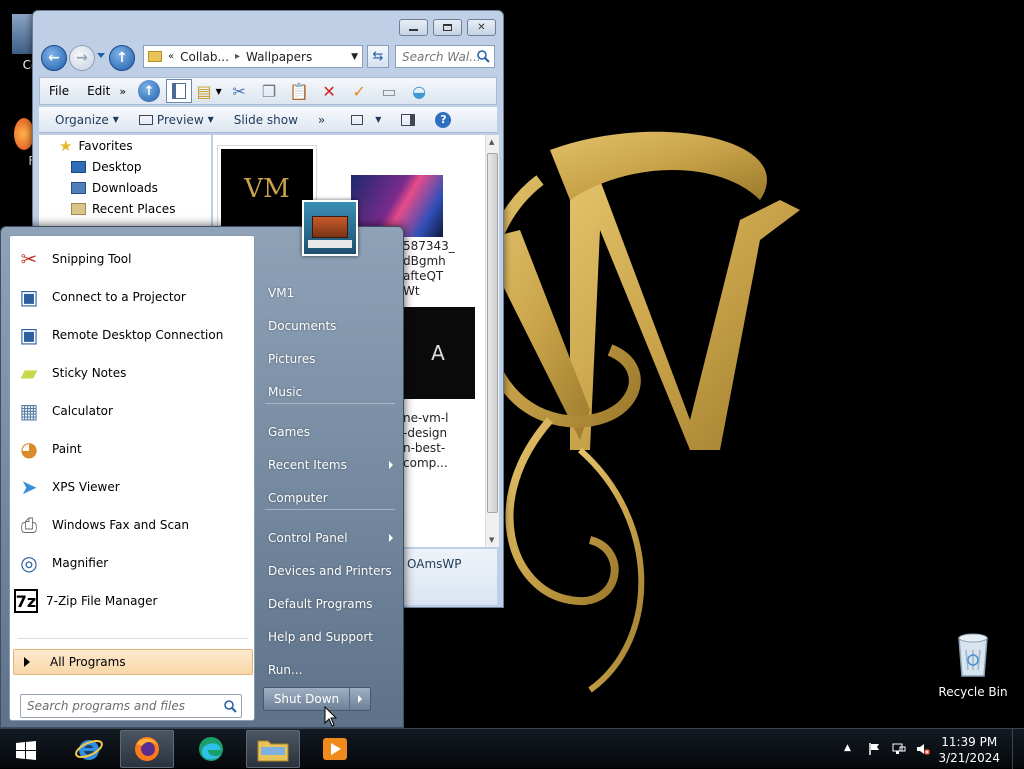 Image resolution: width=1024 pixels, height=769 pixels. What do you see at coordinates (125, 208) in the screenshot?
I see `nav-recent-places: Recent Places` at bounding box center [125, 208].